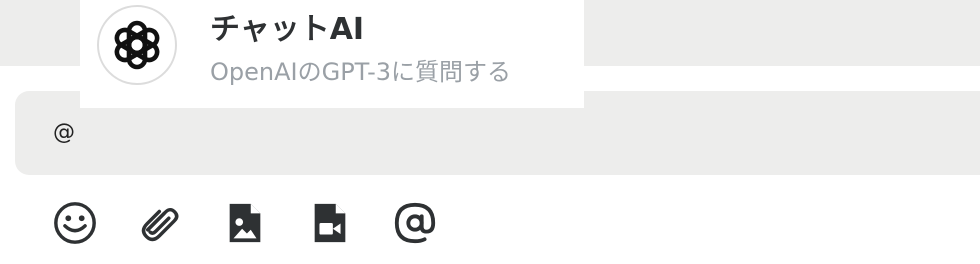 The width and height of the screenshot is (980, 264). What do you see at coordinates (361, 72) in the screenshot?
I see `bot-description: OpenAIのGPT-3に質問する` at bounding box center [361, 72].